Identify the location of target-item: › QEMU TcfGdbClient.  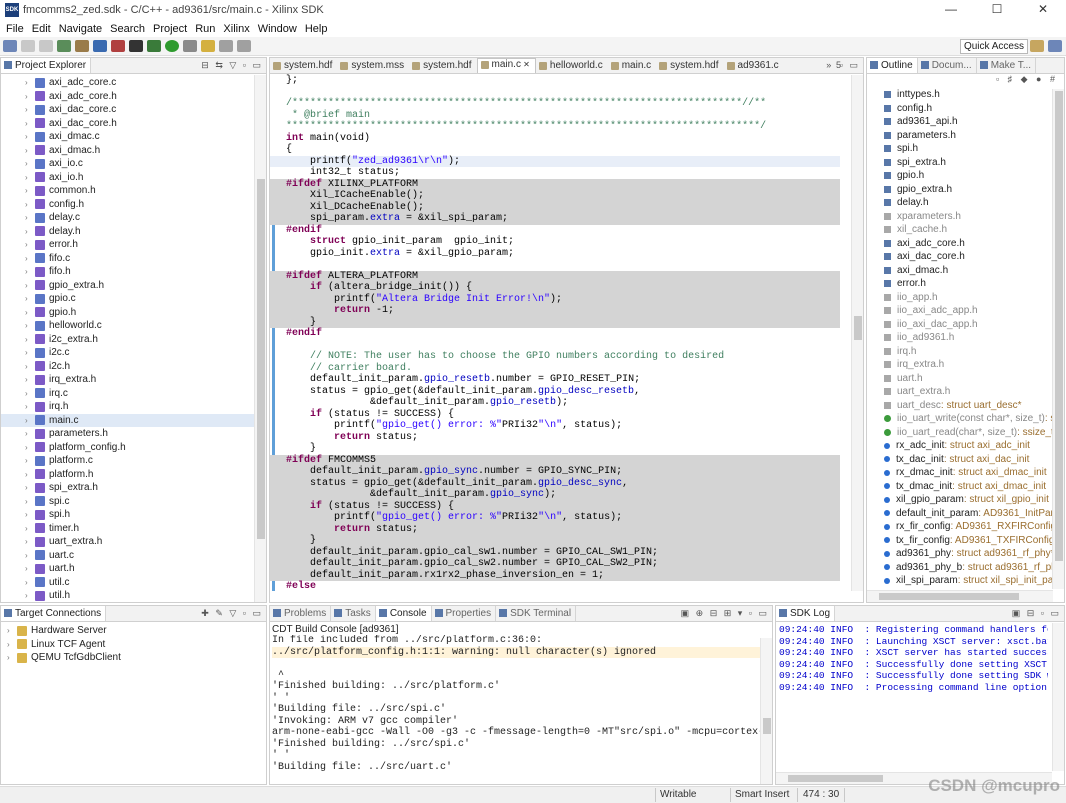
(133, 658).